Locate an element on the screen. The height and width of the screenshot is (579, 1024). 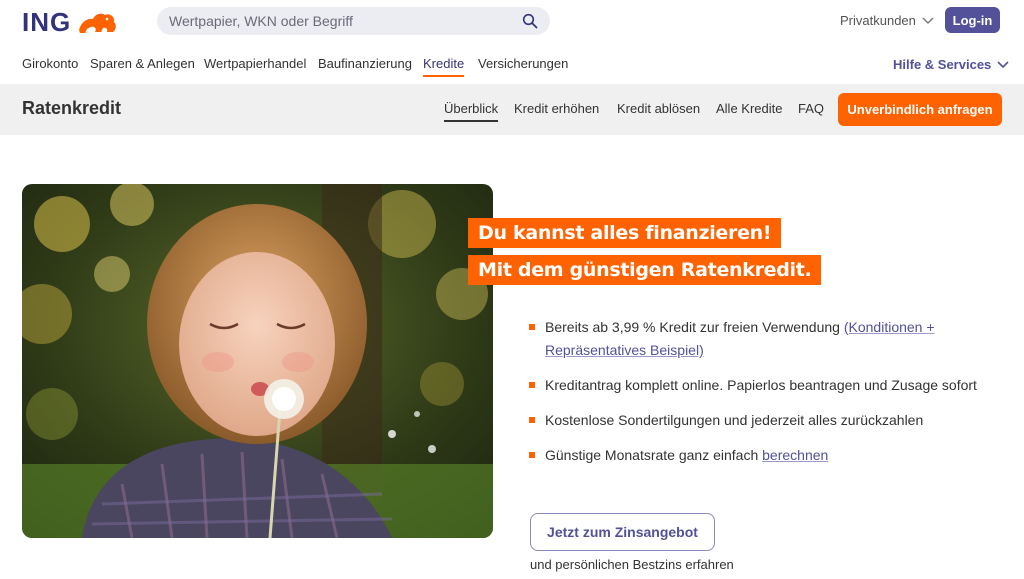
request-button: Unverbindlich anfragen is located at coordinates (920, 109).